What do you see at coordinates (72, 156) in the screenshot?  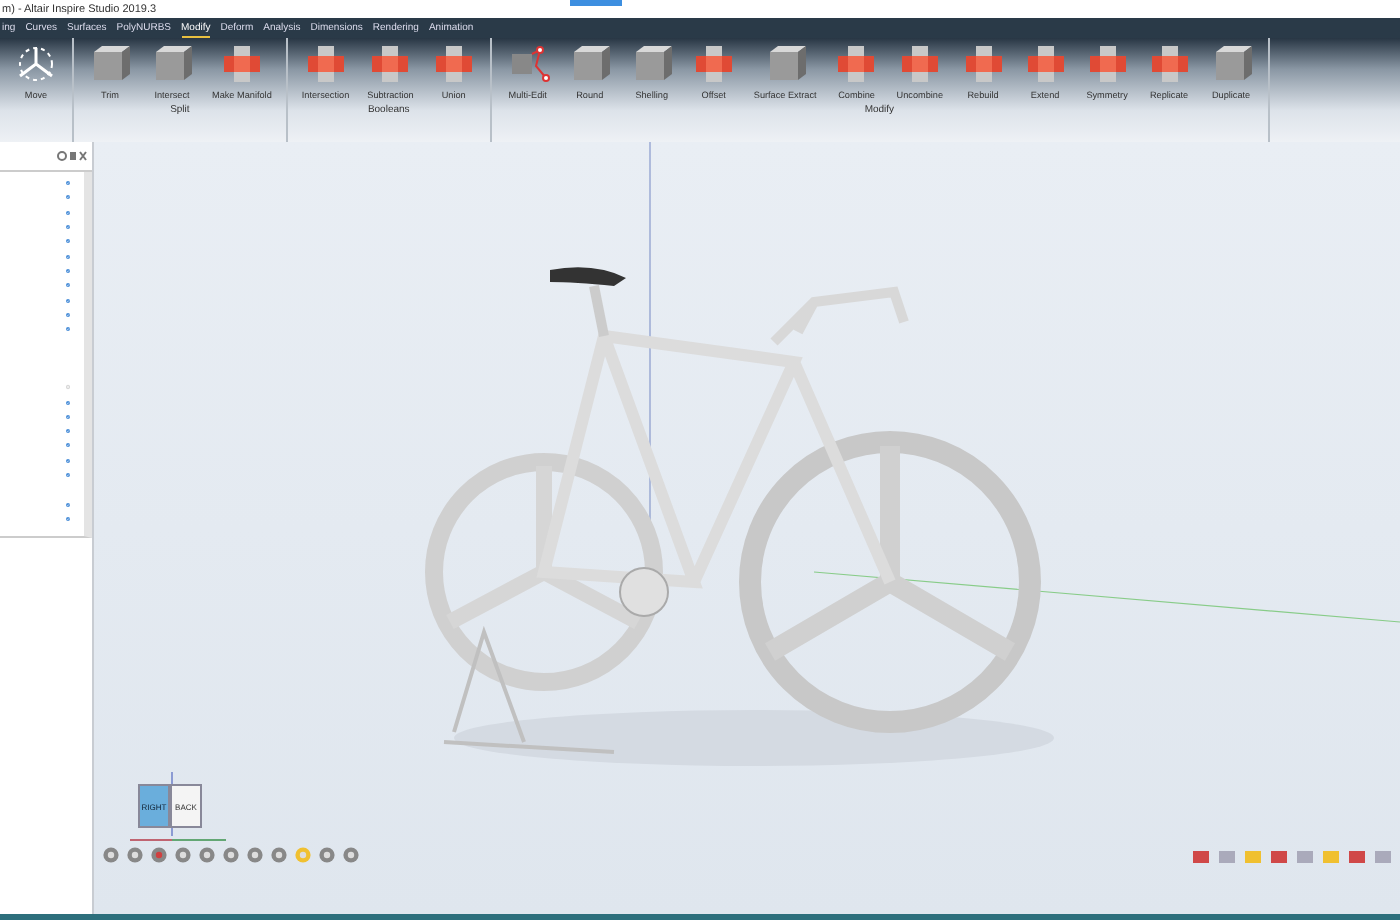 I see `panel-tools-icon` at bounding box center [72, 156].